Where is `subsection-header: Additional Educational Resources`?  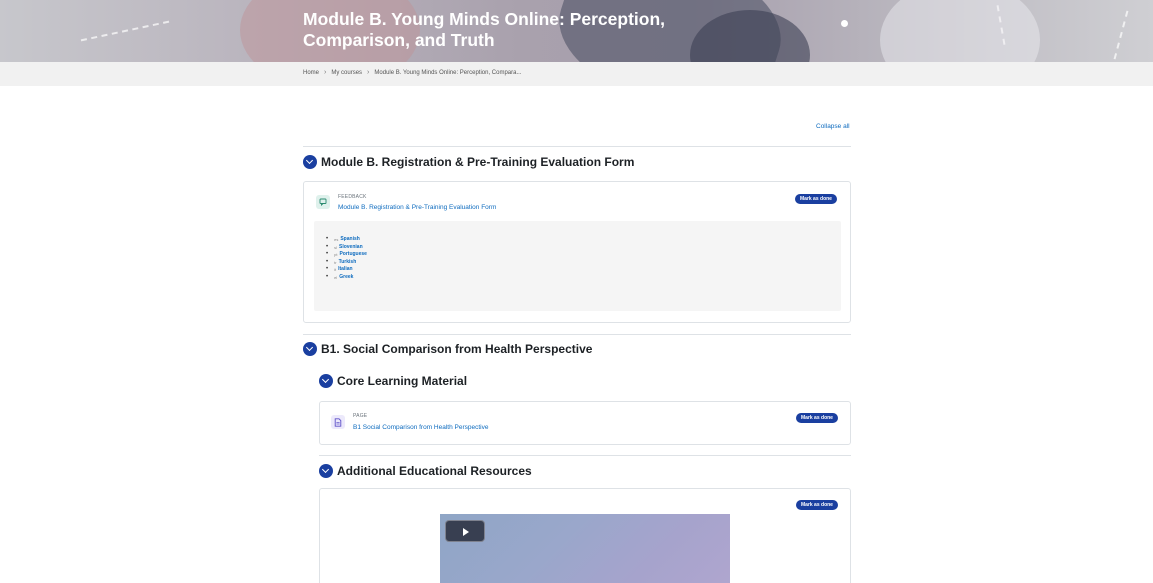
subsection-header: Additional Educational Resources is located at coordinates (425, 471).